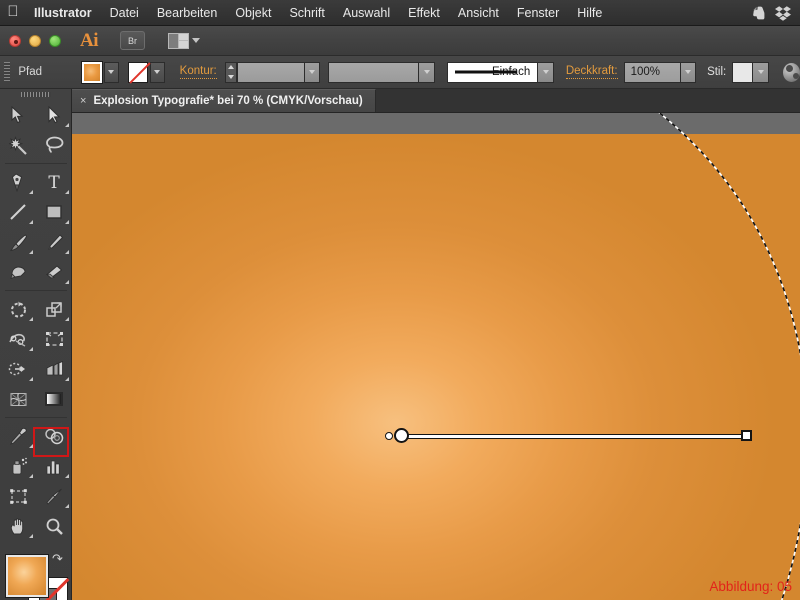  Describe the element at coordinates (746, 435) in the screenshot. I see `gradient-end-stop` at that location.